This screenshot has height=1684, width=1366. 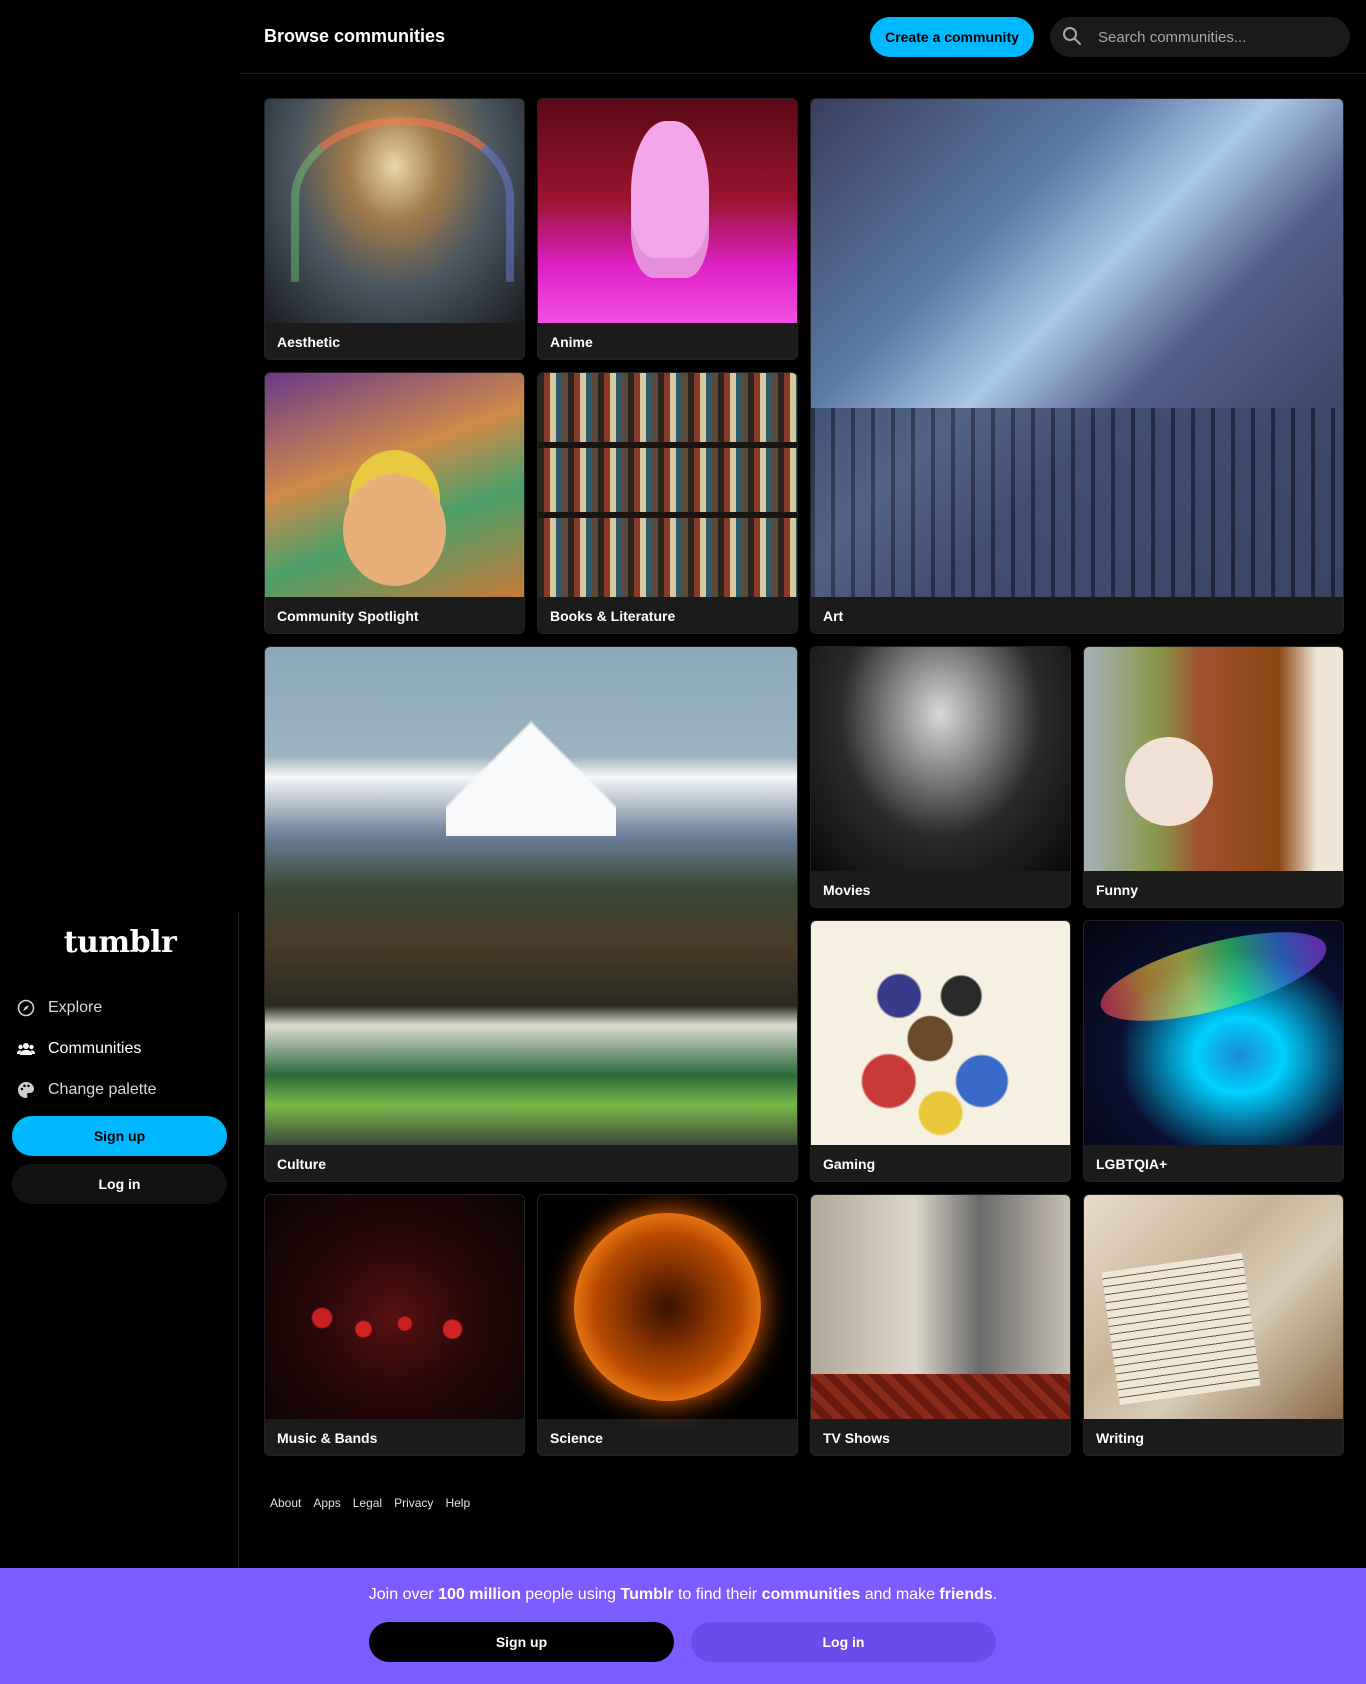 I want to click on sidebar-item-explore: Explore, so click(x=120, y=1007).